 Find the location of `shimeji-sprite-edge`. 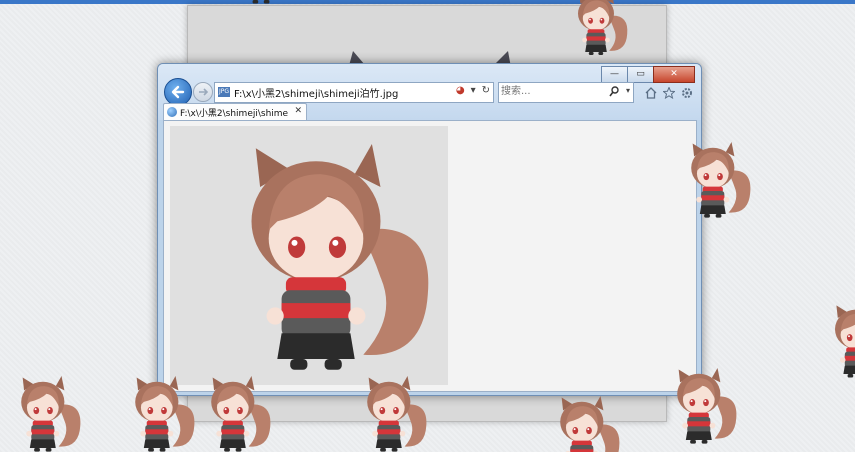

shimeji-sprite-edge is located at coordinates (840, 343).